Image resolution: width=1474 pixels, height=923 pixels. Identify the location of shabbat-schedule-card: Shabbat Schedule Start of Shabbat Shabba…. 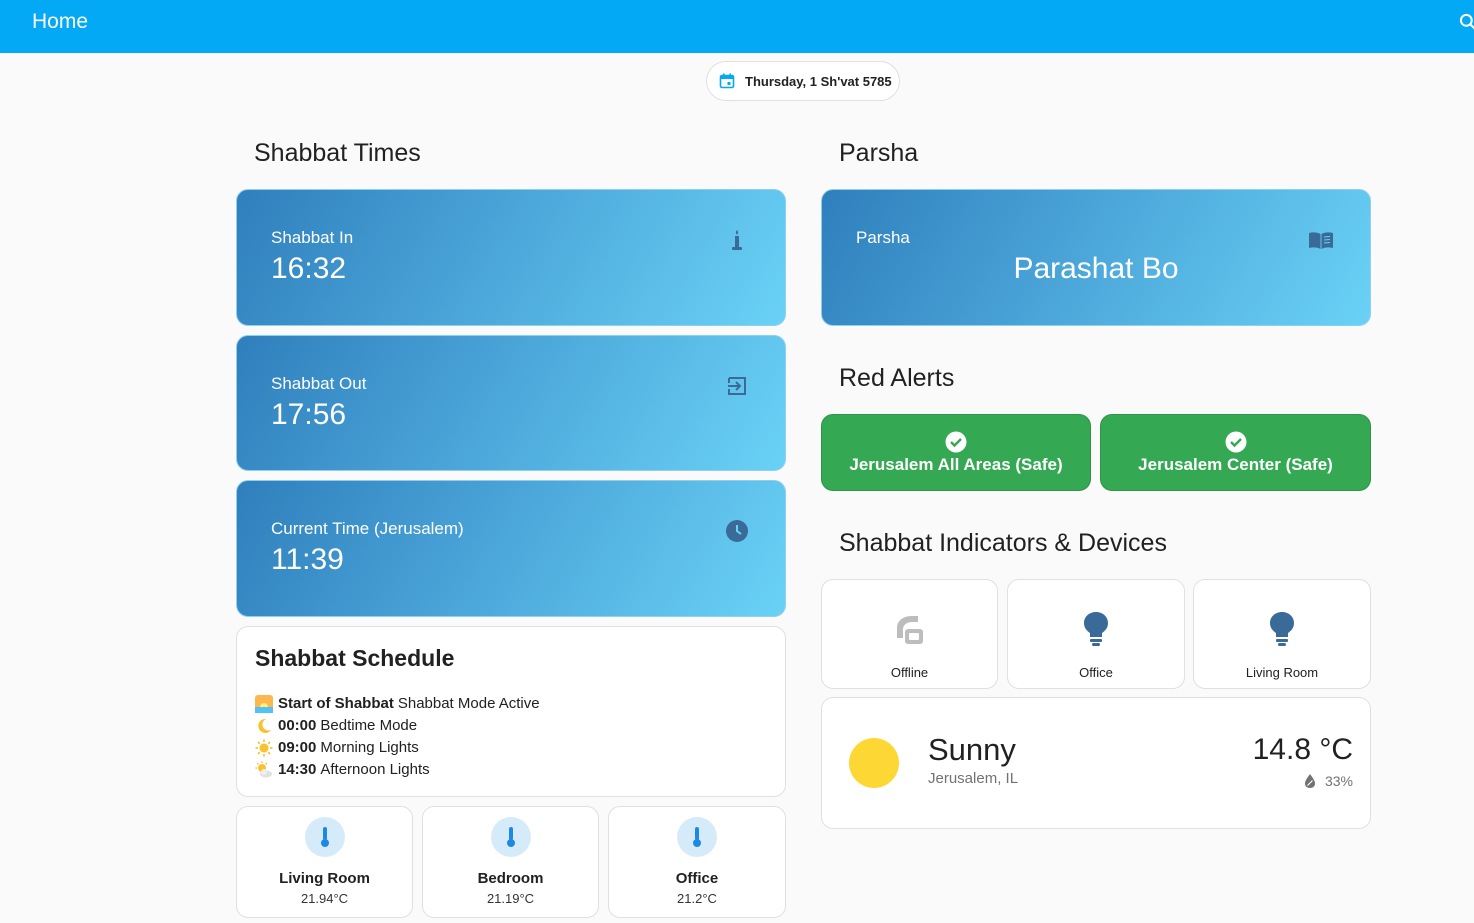
(511, 711).